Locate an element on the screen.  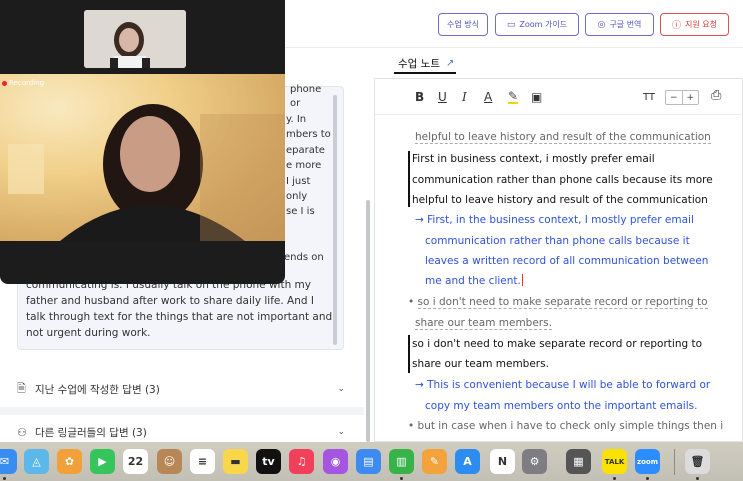
active-speaker-video-tile: Recording is located at coordinates (142, 157).